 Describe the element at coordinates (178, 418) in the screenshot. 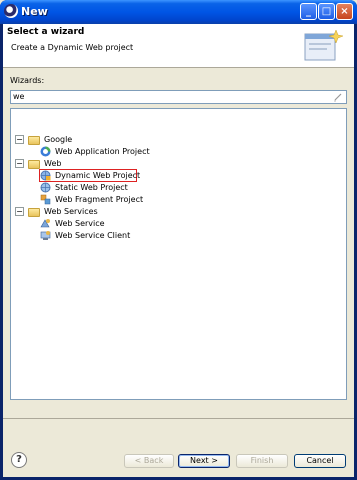

I see `separator` at that location.